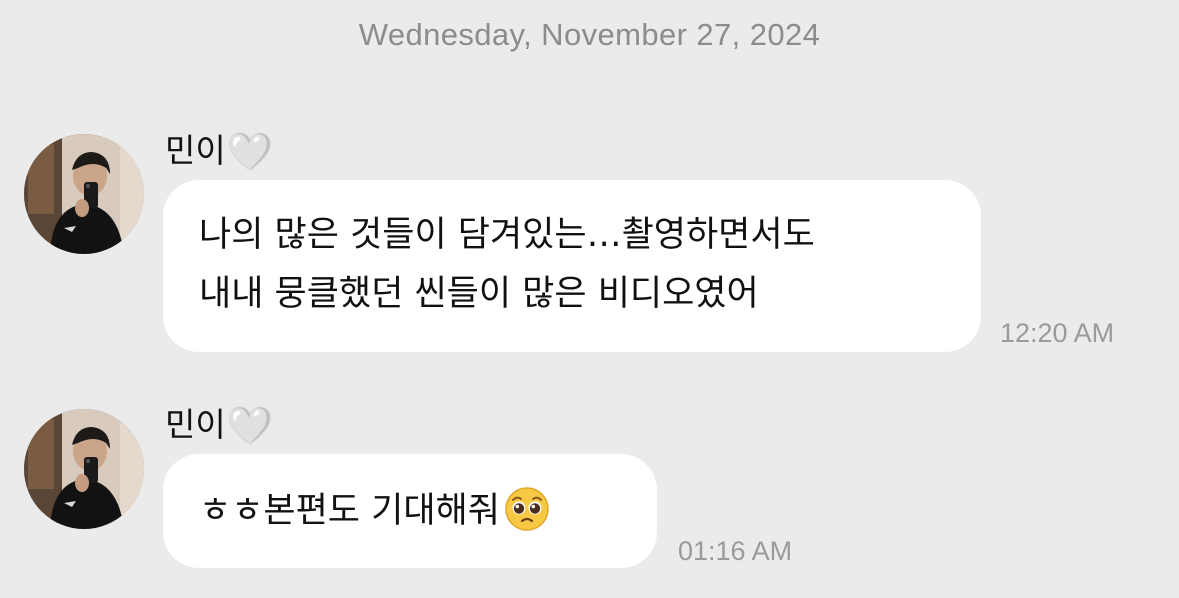 The height and width of the screenshot is (598, 1179). What do you see at coordinates (507, 235) in the screenshot?
I see `message-text-line: 나의 많은 것들이 담겨있는…촬영하면서도` at bounding box center [507, 235].